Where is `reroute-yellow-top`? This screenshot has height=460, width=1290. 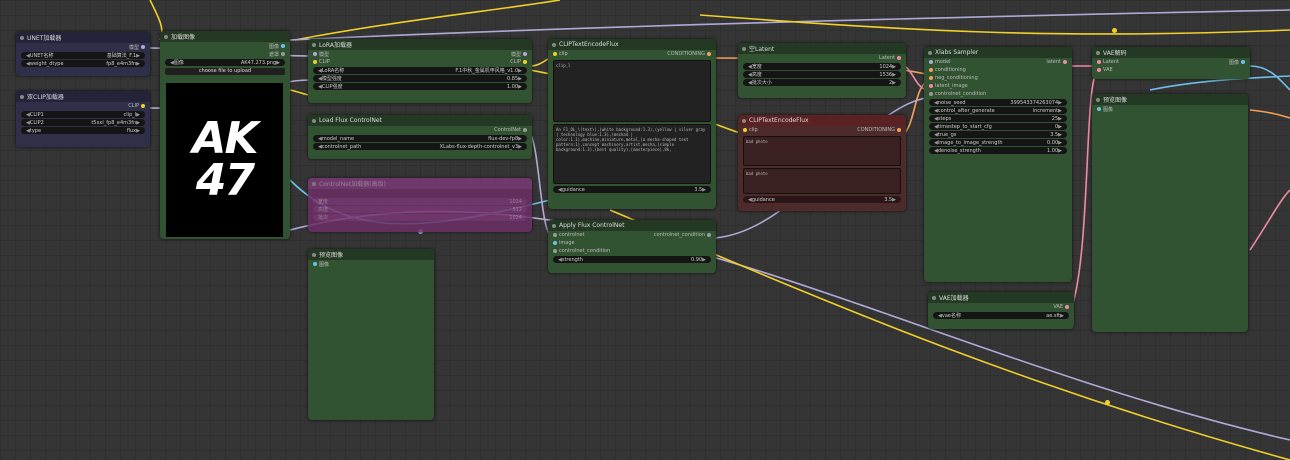
reroute-yellow-top is located at coordinates (1114, 30).